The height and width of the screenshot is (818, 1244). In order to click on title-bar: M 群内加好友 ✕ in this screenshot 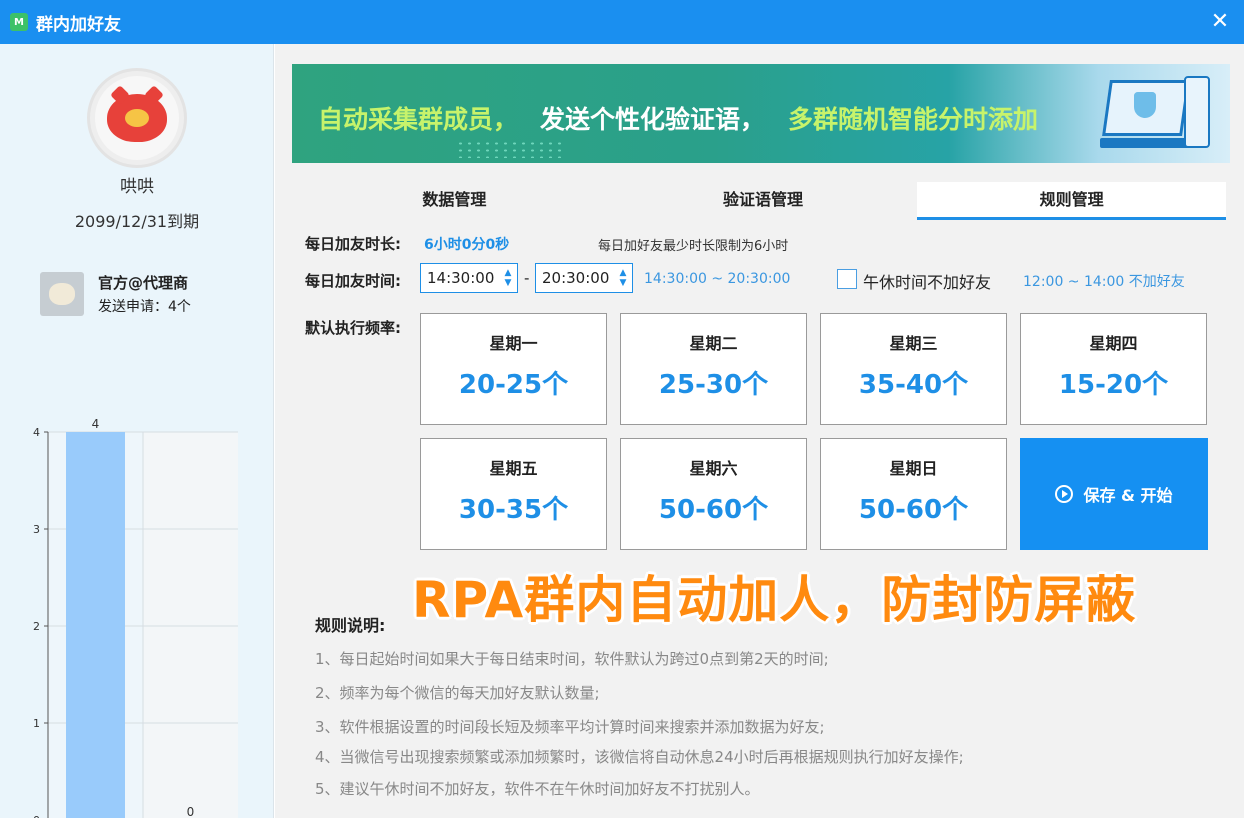, I will do `click(622, 22)`.